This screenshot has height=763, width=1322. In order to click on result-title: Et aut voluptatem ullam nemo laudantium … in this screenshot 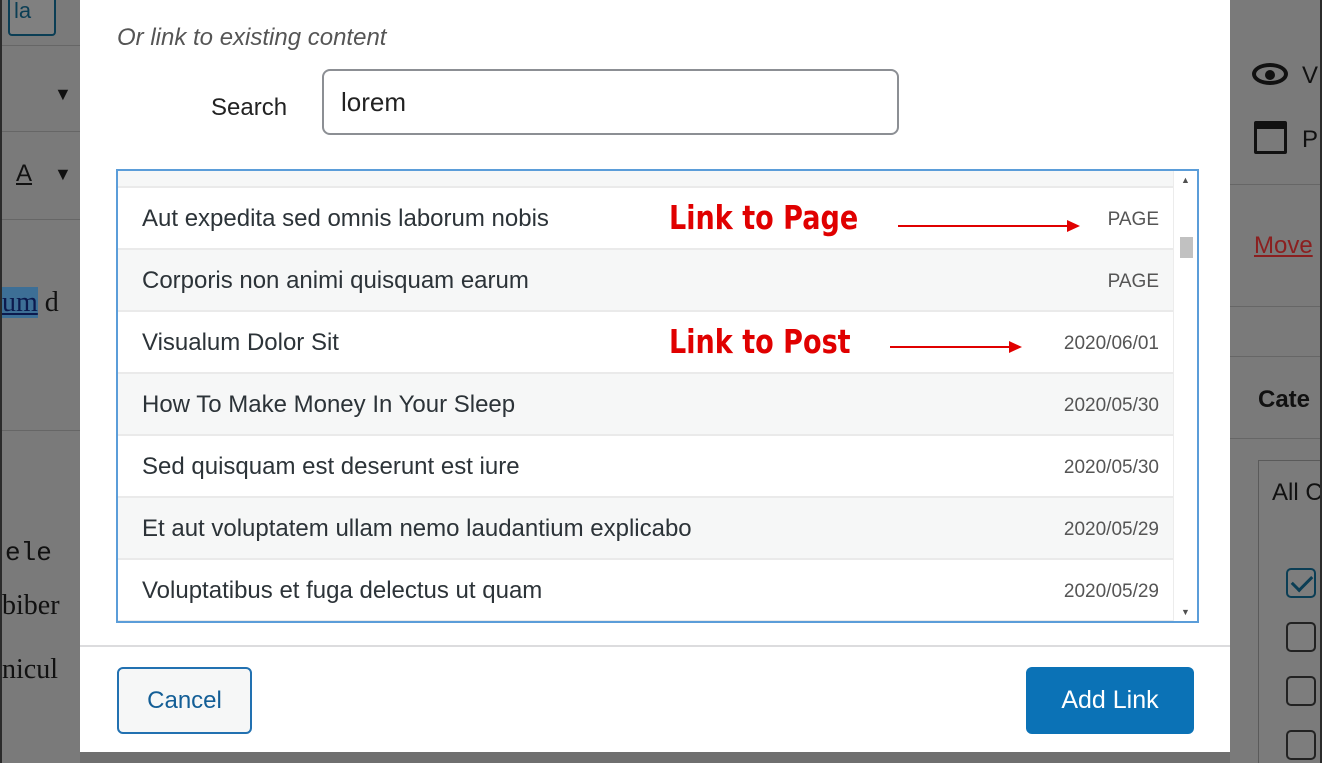, I will do `click(417, 528)`.